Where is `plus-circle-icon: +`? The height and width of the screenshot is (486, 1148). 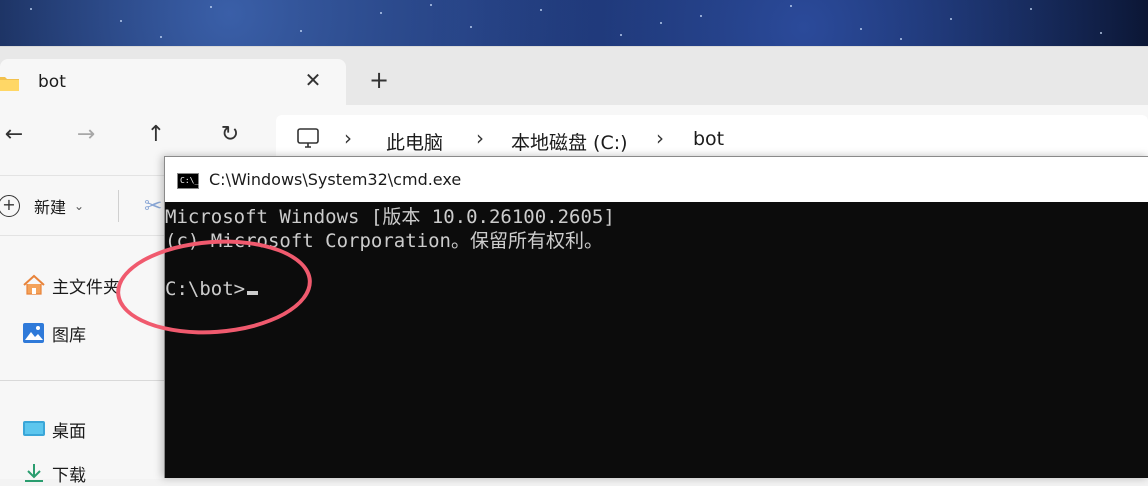 plus-circle-icon: + is located at coordinates (10, 206).